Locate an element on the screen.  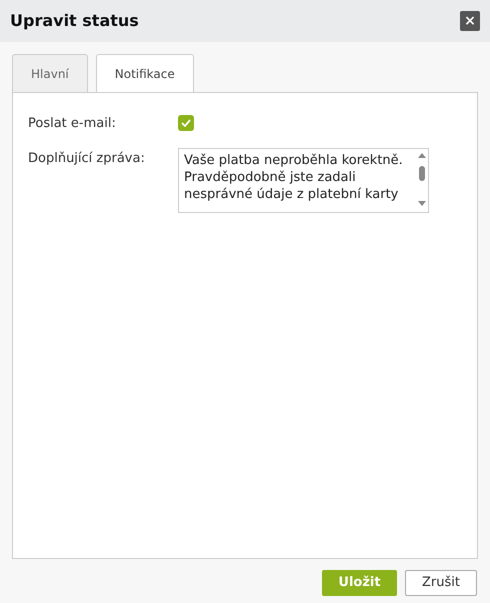
dialog-button: Zrušit is located at coordinates (441, 583).